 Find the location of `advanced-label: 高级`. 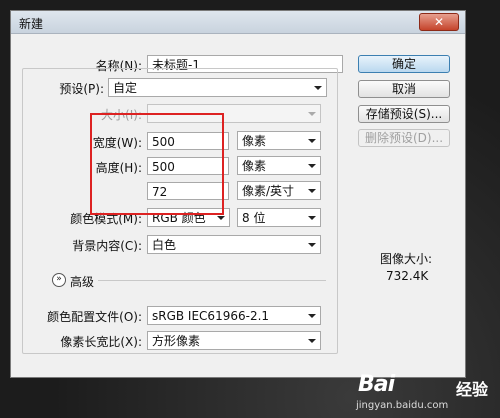

advanced-label: 高级 is located at coordinates (82, 281).